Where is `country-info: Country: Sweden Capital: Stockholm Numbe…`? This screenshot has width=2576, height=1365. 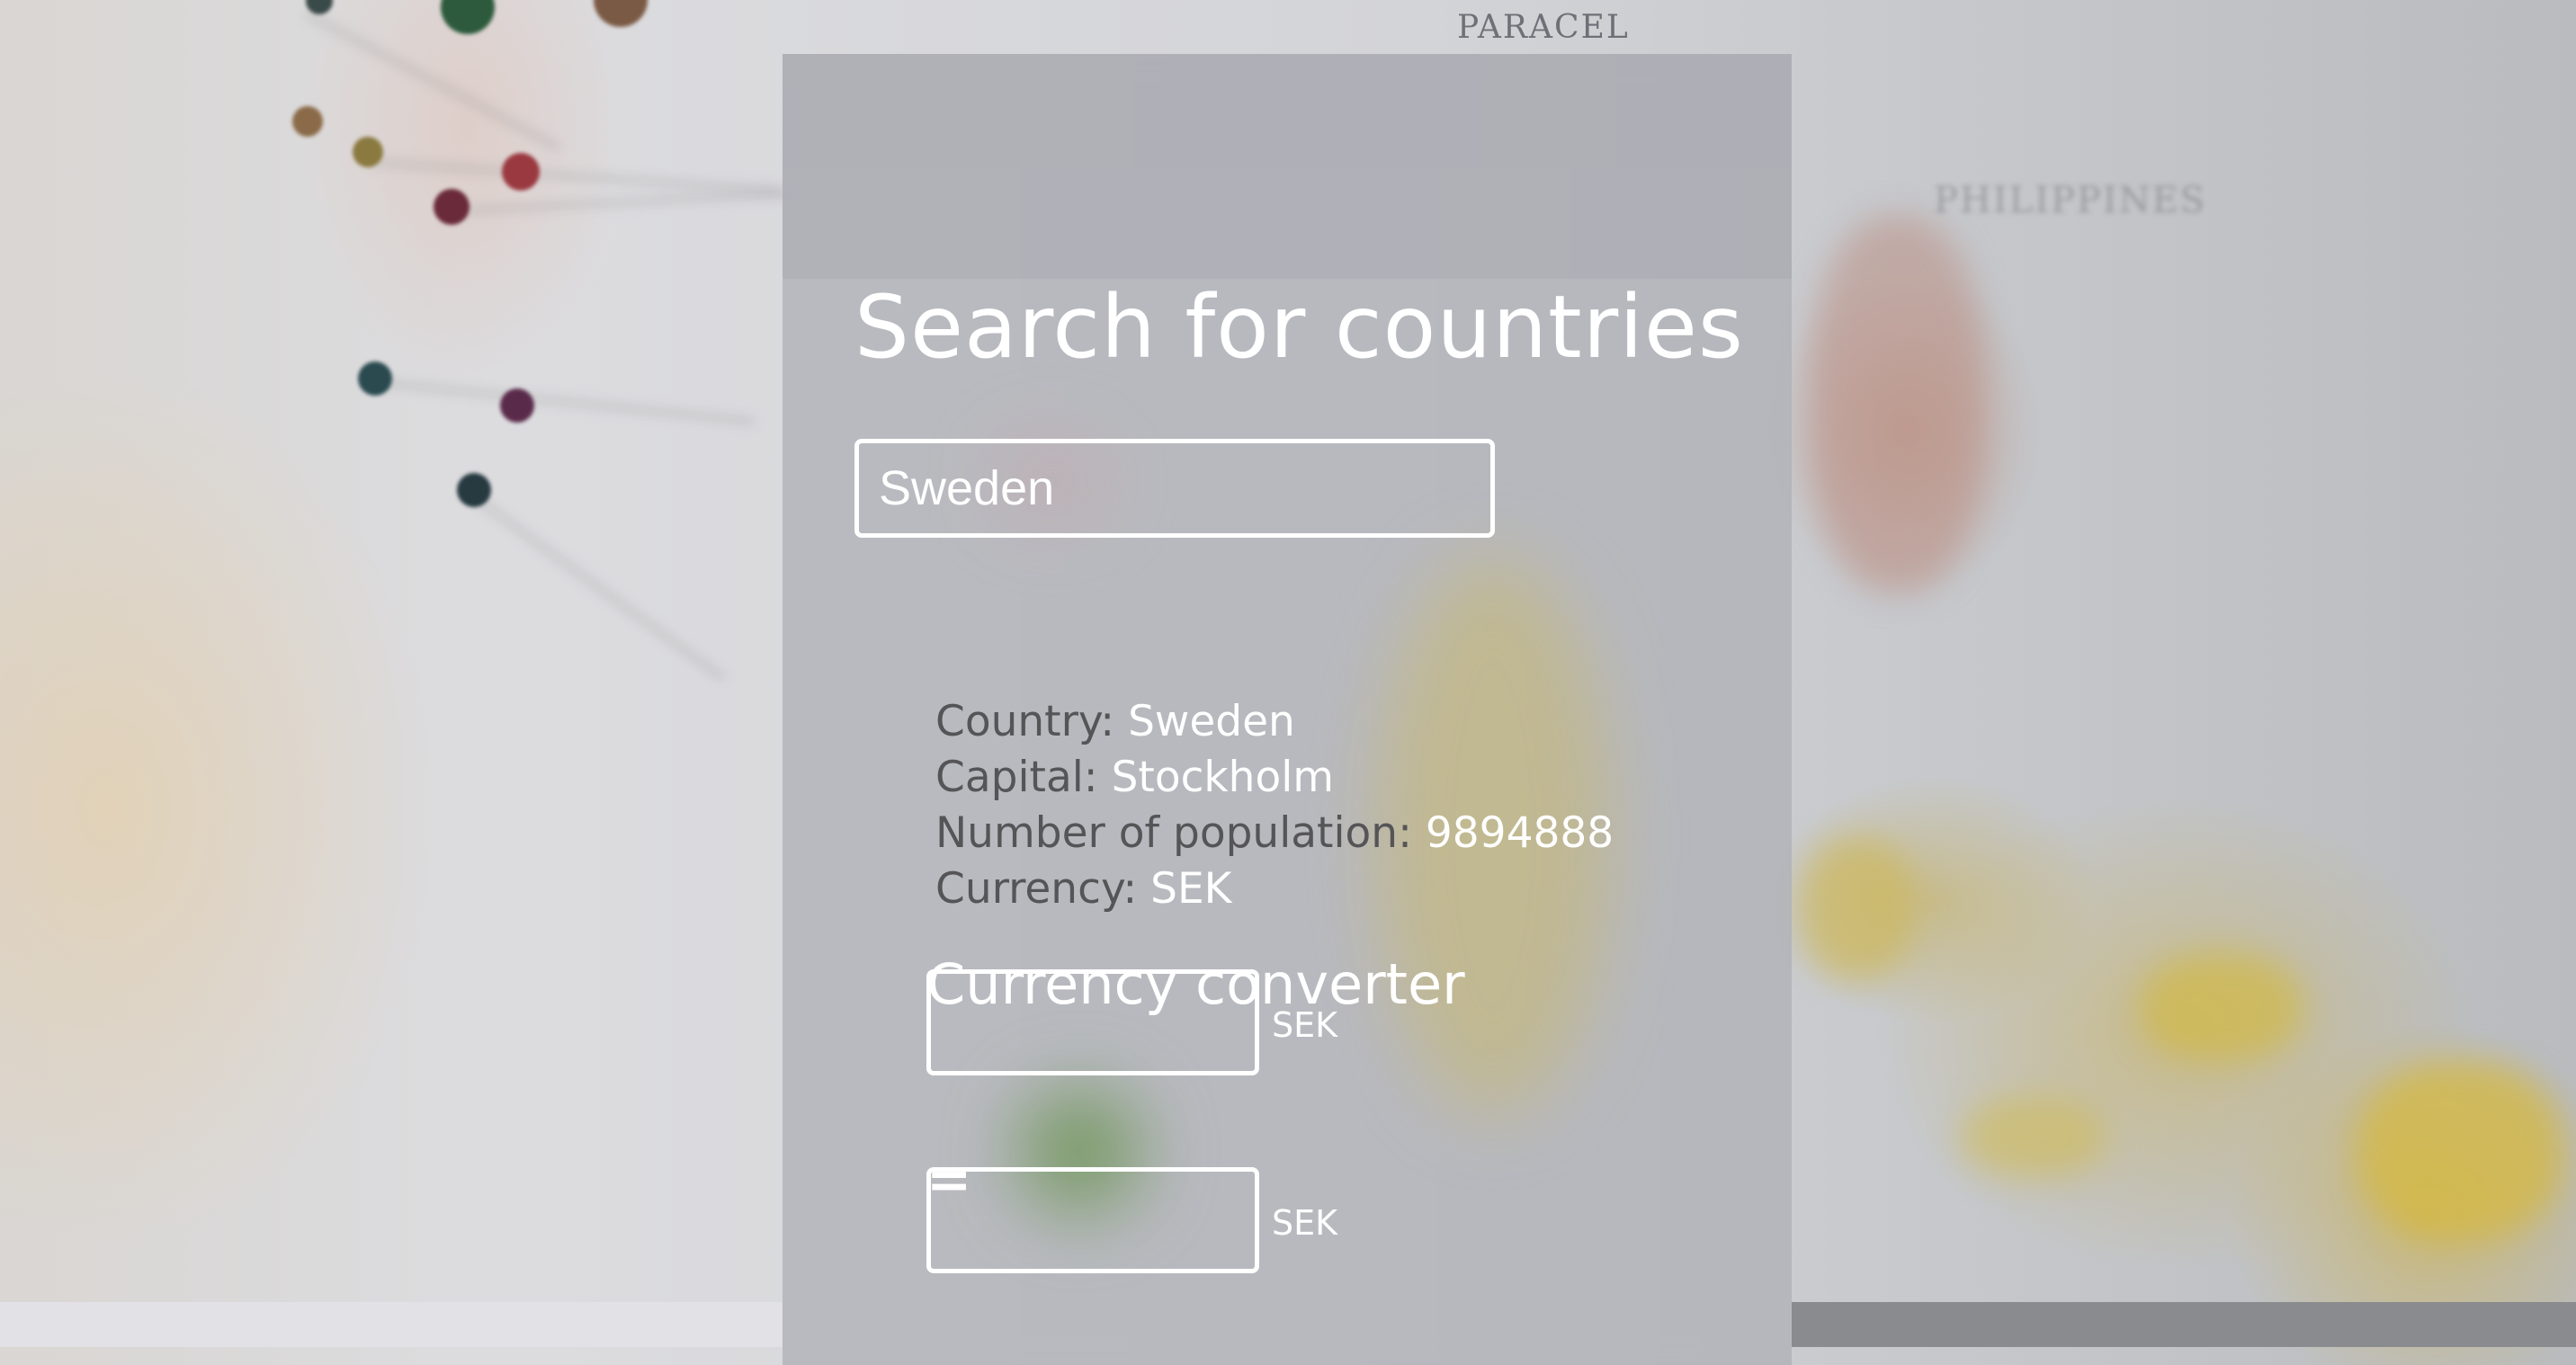
country-info: Country: Sweden Capital: Stockholm Numbe… is located at coordinates (1274, 805).